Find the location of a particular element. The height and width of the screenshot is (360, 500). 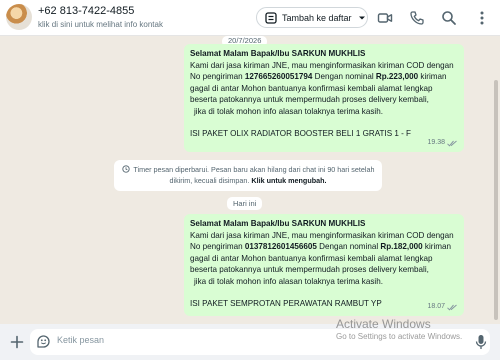

list-add-icon is located at coordinates (271, 17).